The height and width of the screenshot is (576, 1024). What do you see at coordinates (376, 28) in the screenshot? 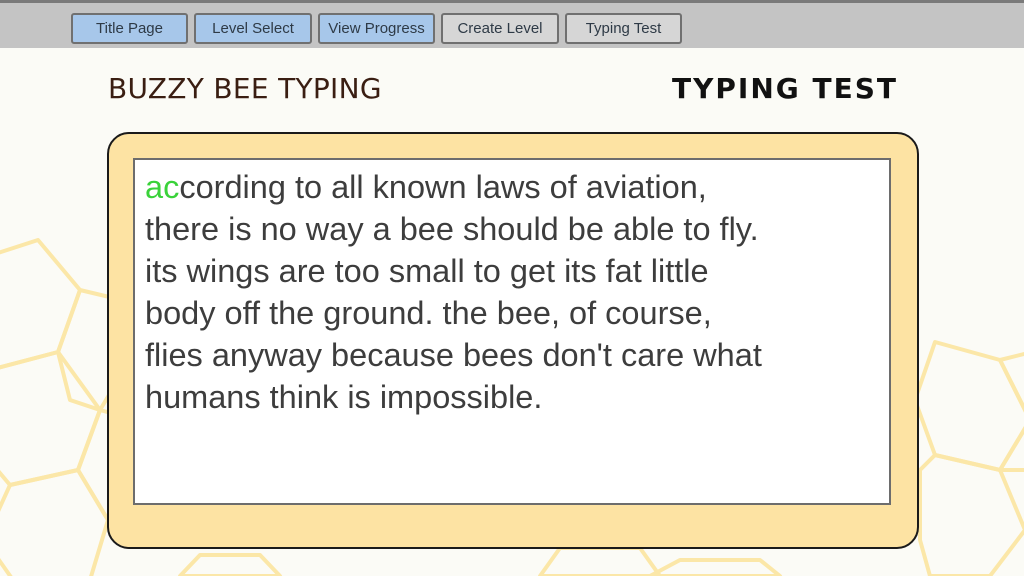
I see `view-progress-button: View Progress` at bounding box center [376, 28].